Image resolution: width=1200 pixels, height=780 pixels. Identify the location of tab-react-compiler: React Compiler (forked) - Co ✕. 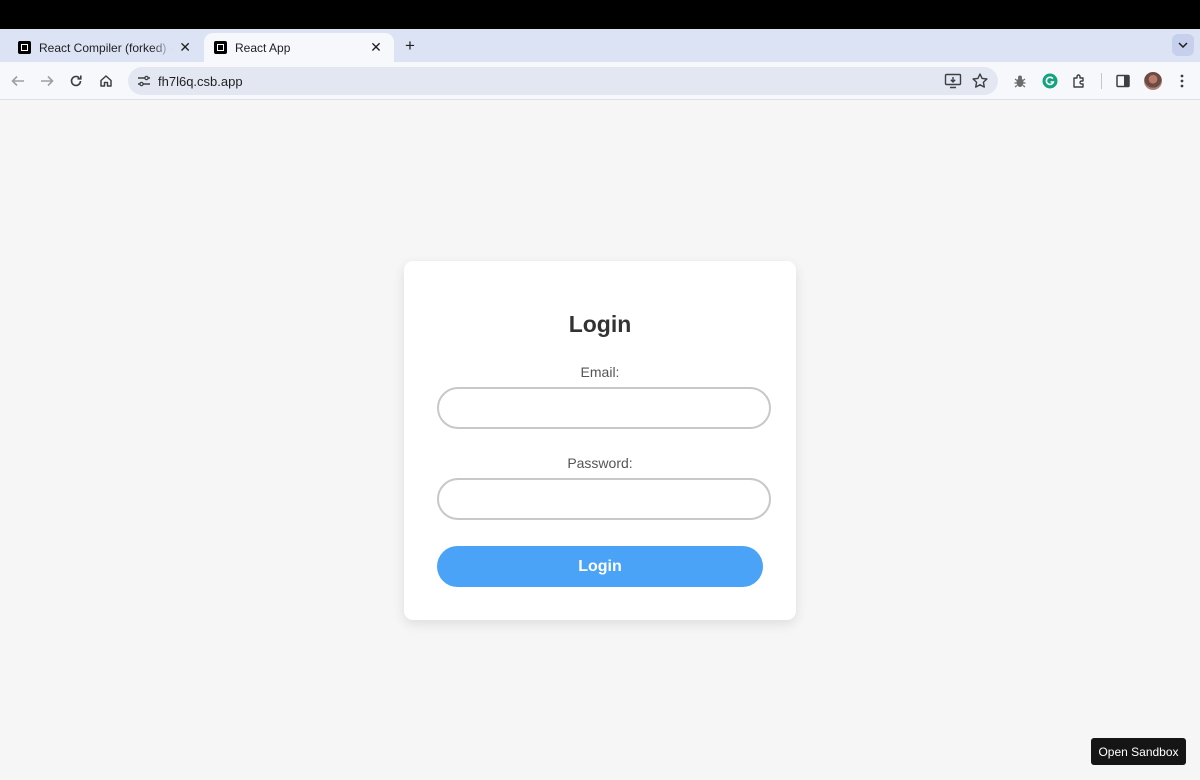
(105, 47).